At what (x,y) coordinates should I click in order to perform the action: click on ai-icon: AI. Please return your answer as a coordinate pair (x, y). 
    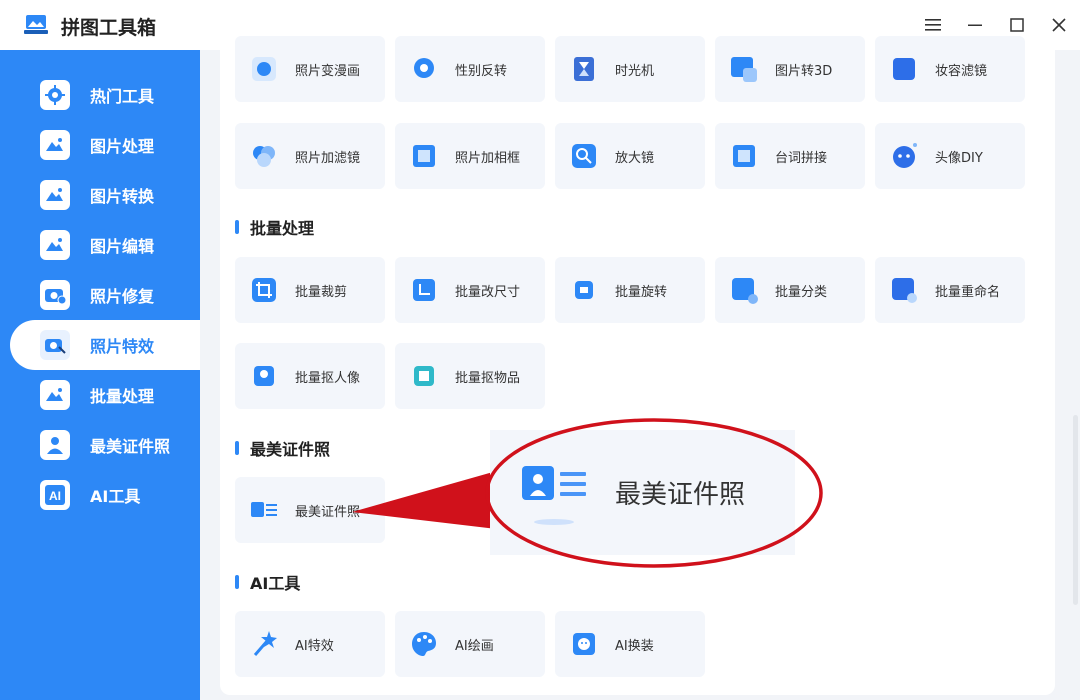
    Looking at the image, I should click on (55, 495).